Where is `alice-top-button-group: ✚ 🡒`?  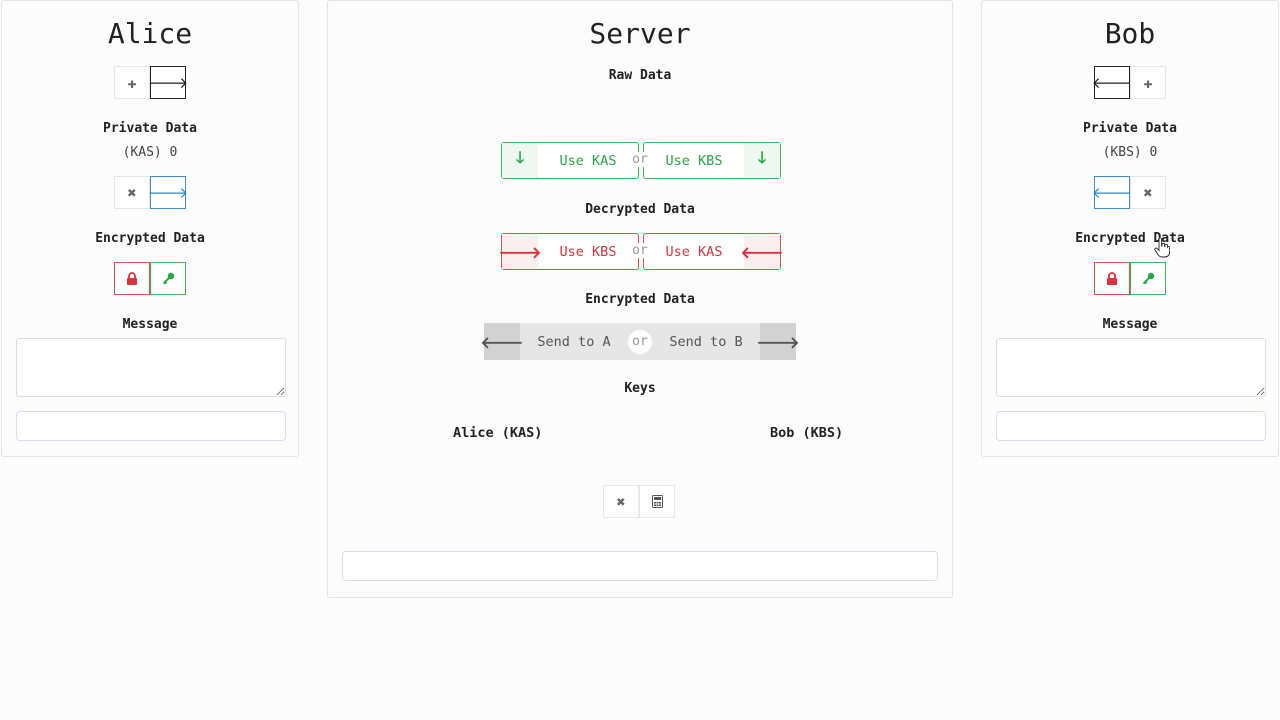
alice-top-button-group: ✚ 🡒 is located at coordinates (151, 82).